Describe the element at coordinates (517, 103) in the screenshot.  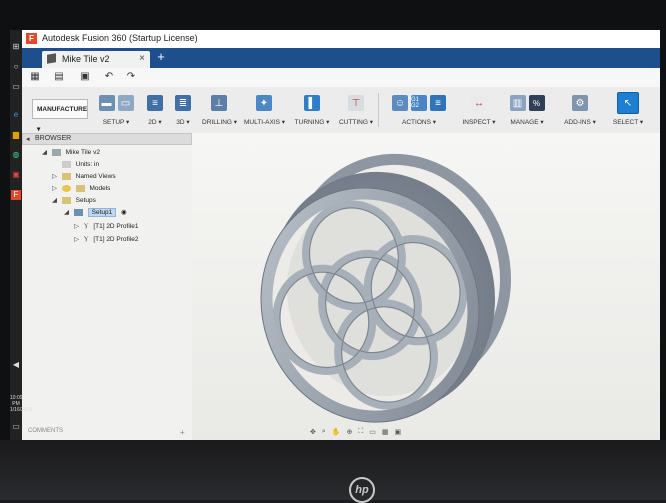
I see `tool-library-icon: ▥` at that location.